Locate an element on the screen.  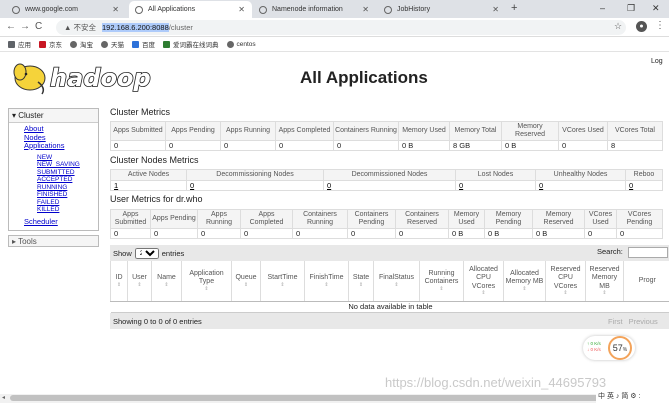
profile-avatar: ● is located at coordinates (641, 26).